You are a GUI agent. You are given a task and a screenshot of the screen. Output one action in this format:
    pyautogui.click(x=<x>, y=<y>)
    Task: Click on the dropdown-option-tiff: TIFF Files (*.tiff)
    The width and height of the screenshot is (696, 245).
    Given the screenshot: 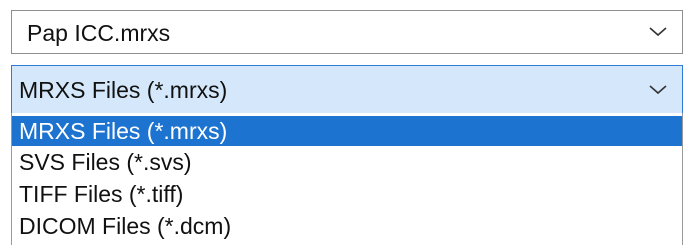 What is the action you would take?
    pyautogui.click(x=347, y=194)
    